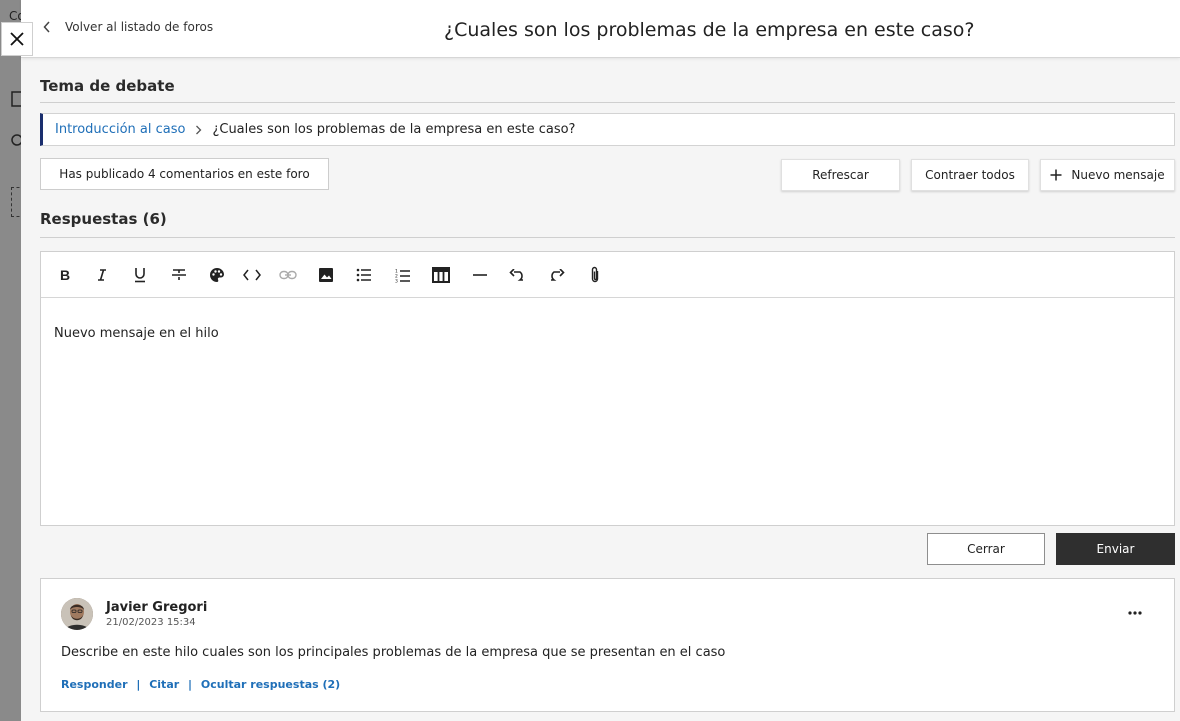 The image size is (1180, 721). I want to click on back-link-label: Volver al listado de foros, so click(139, 27).